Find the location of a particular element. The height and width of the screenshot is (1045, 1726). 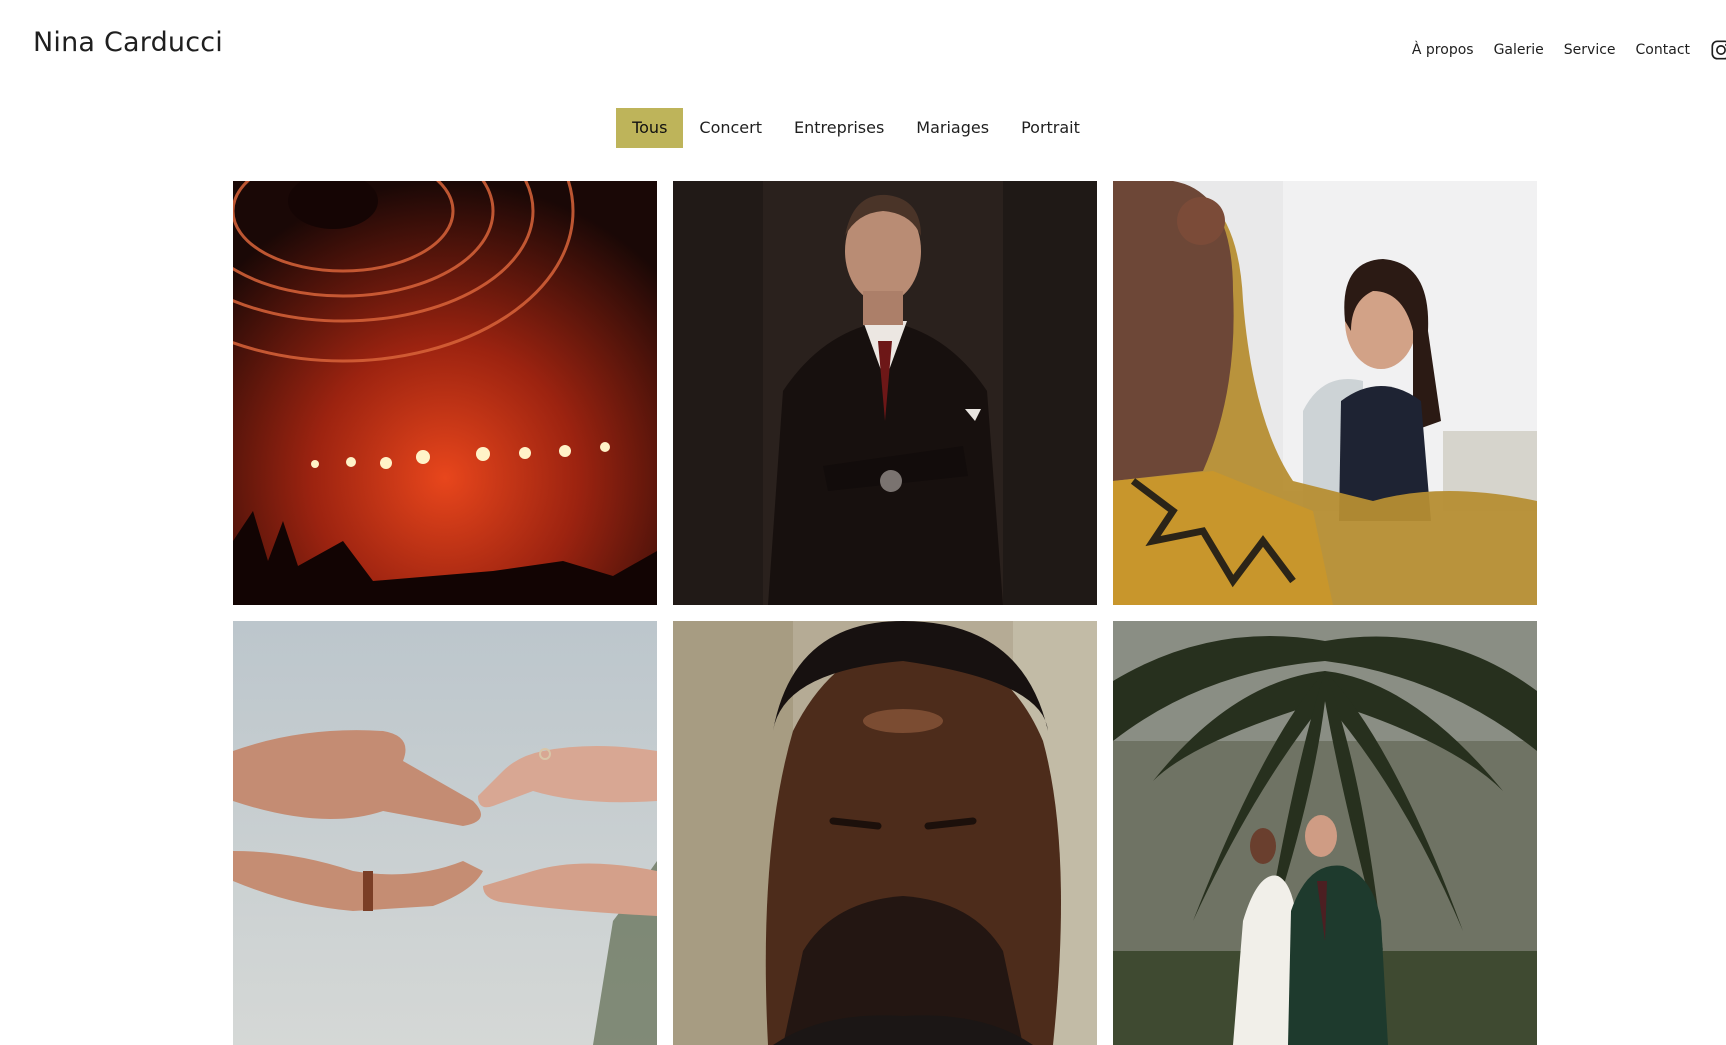

nav-link-a-propos: À propos is located at coordinates (1443, 50).